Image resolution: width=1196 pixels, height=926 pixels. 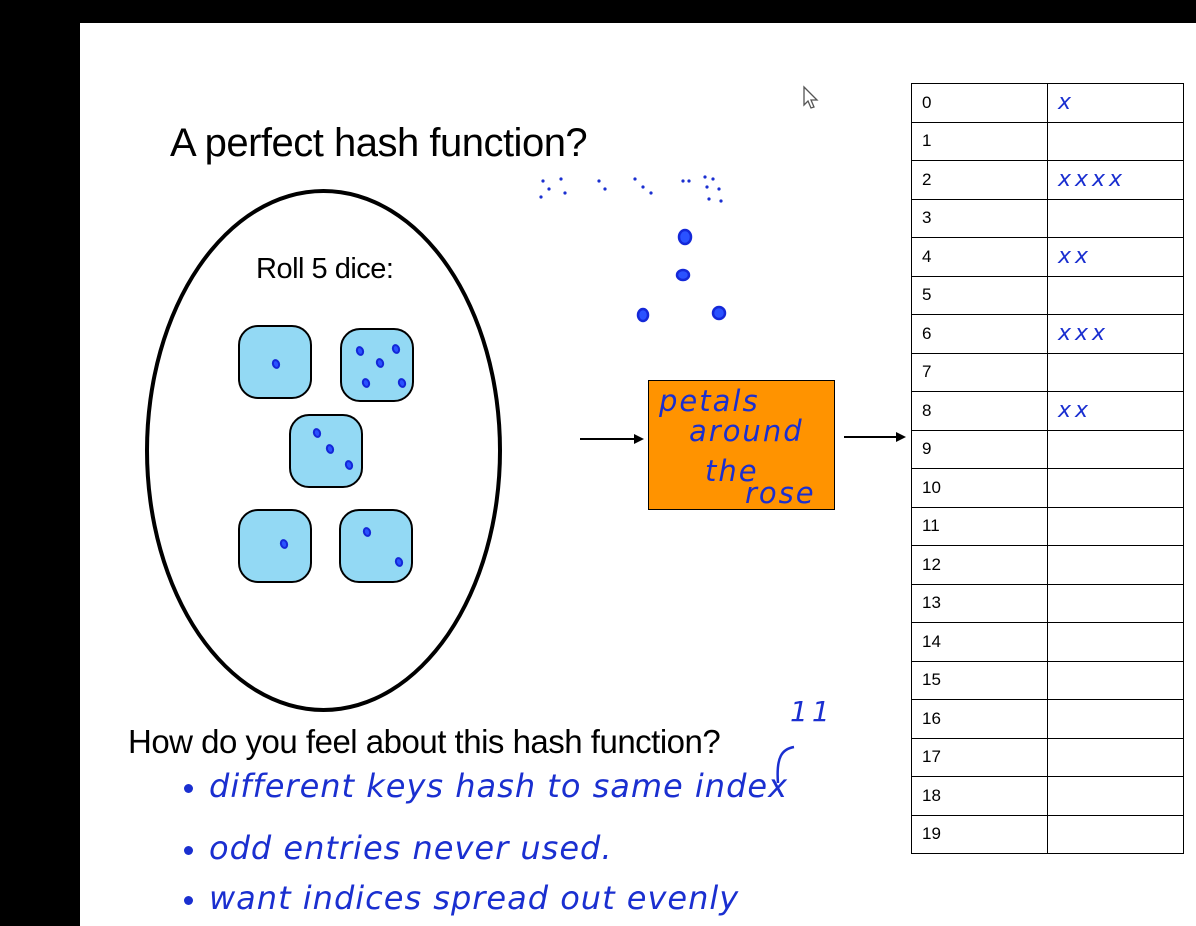 I want to click on hash-table-row: 11, so click(x=1047, y=526).